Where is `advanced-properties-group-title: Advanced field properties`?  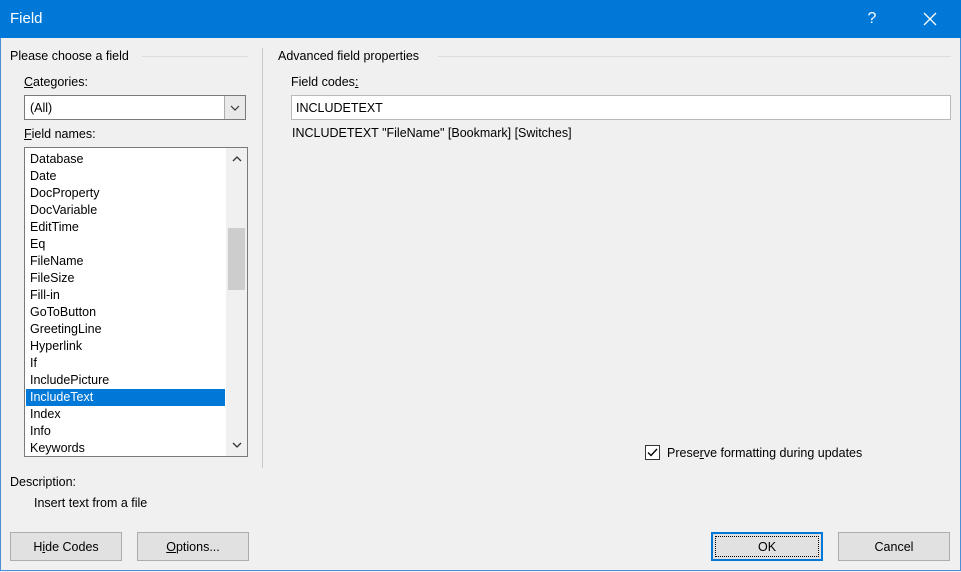
advanced-properties-group-title: Advanced field properties is located at coordinates (349, 56).